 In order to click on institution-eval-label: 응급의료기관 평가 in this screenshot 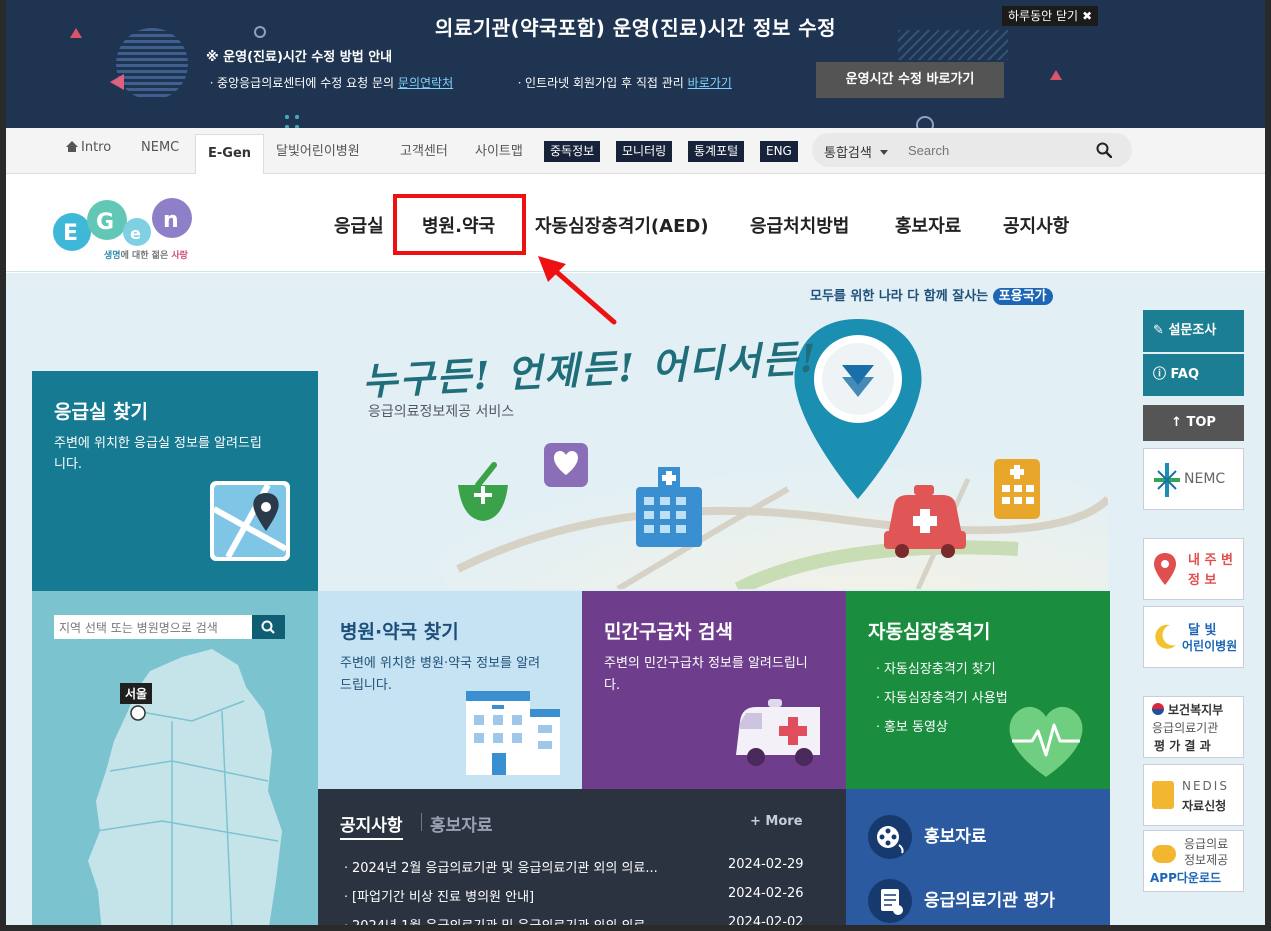, I will do `click(990, 901)`.